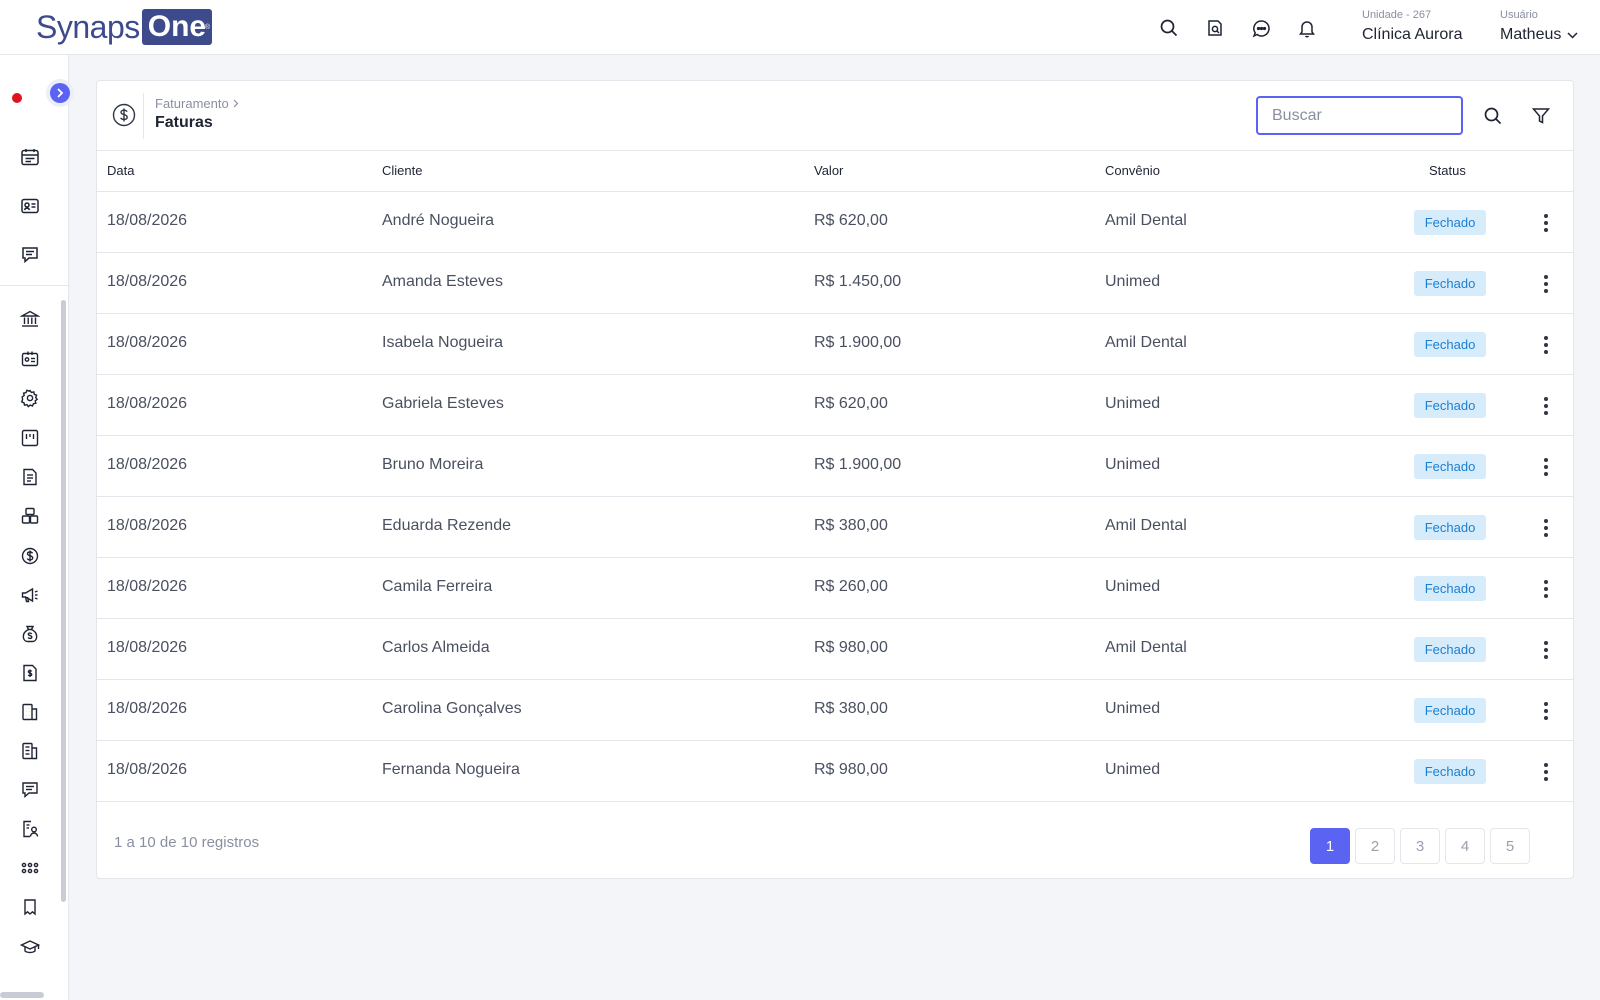 The width and height of the screenshot is (1600, 1000). I want to click on logo-one-label: One, so click(177, 26).